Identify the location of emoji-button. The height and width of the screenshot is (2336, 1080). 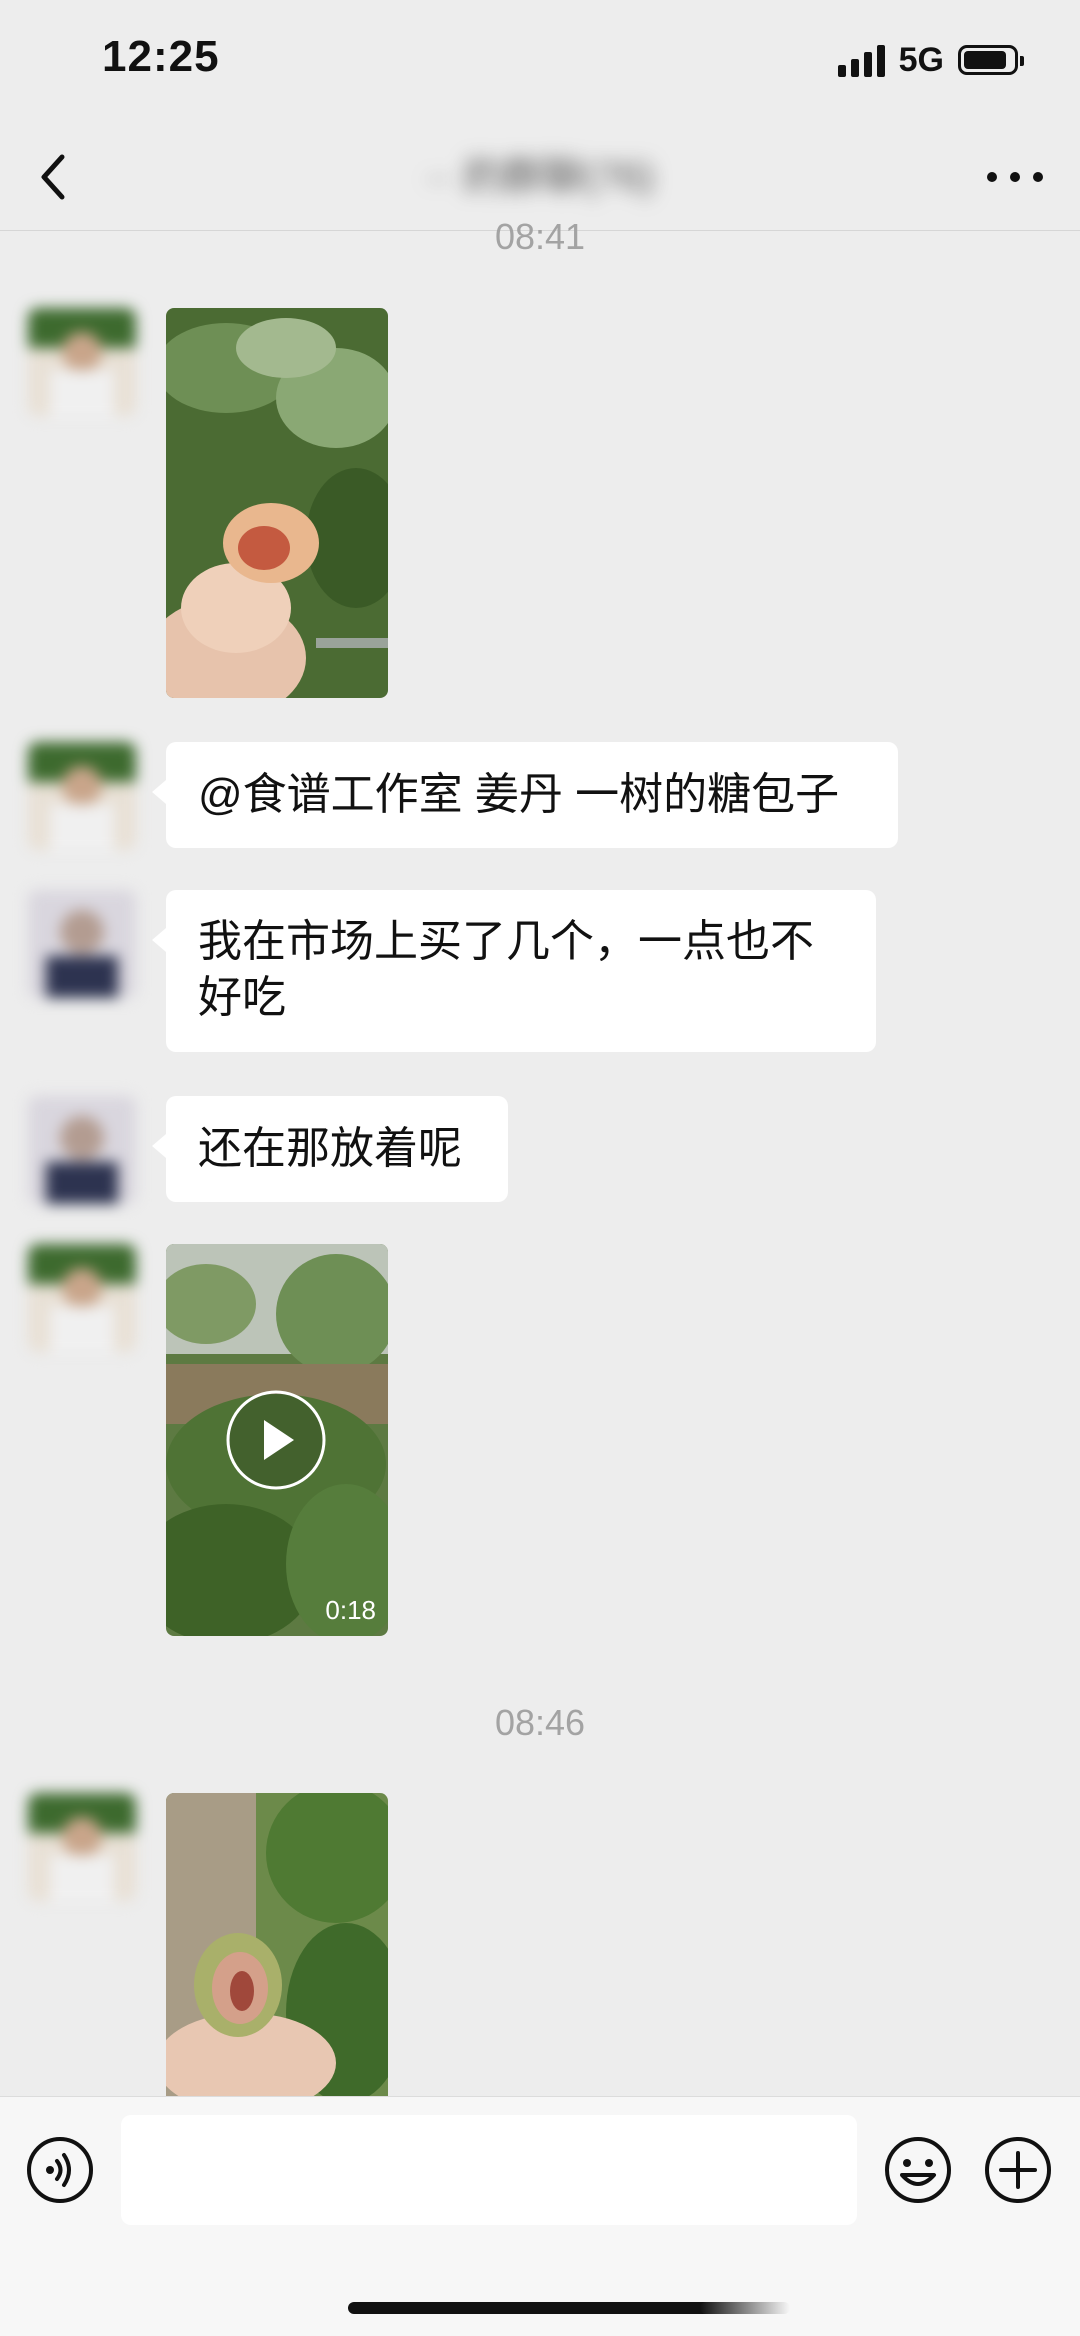
(918, 2170).